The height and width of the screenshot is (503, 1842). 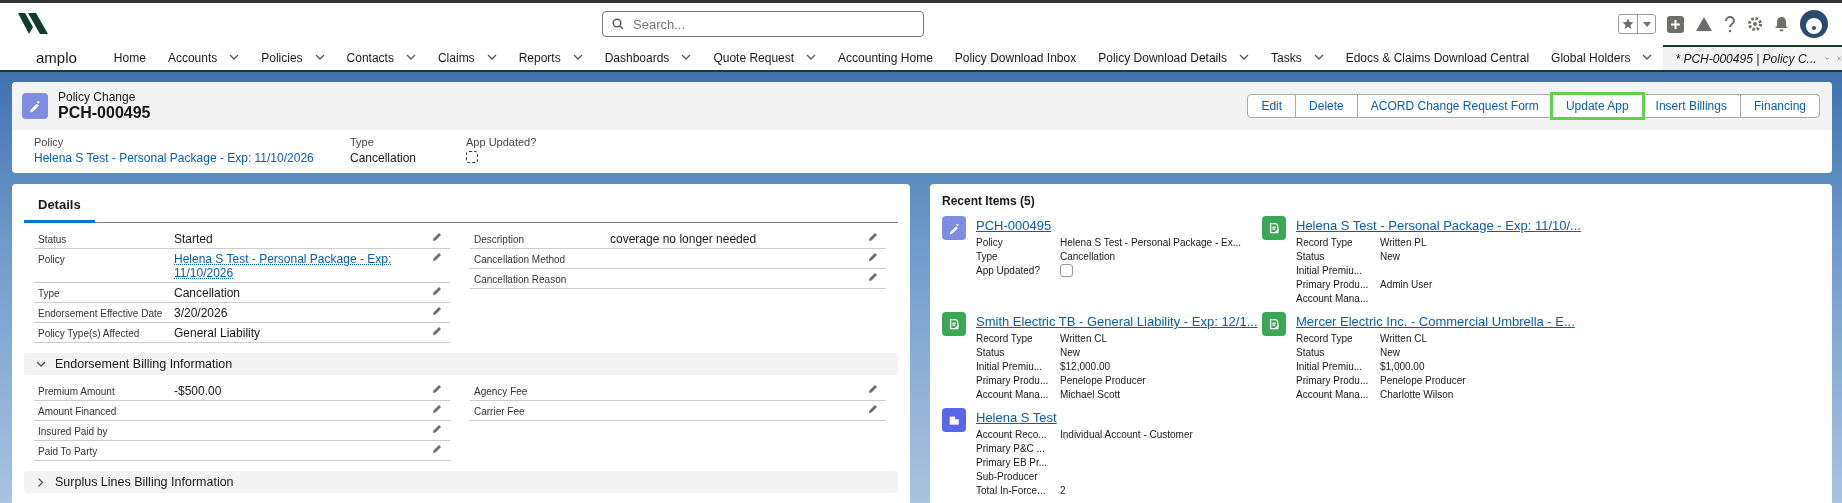 I want to click on record-title: PCH-000495, so click(x=104, y=113).